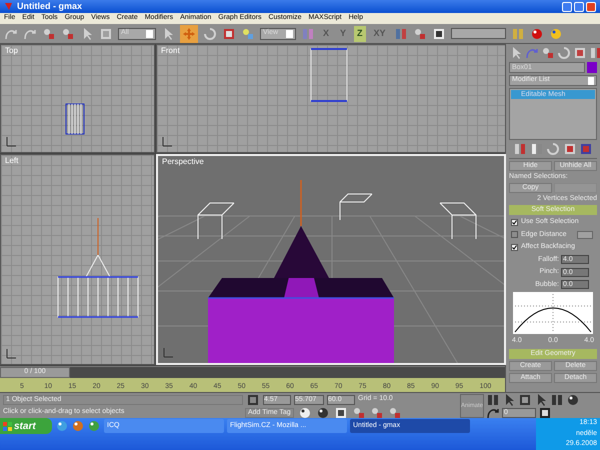 The image size is (600, 450). What do you see at coordinates (326, 34) in the screenshot?
I see `axis-button: X` at bounding box center [326, 34].